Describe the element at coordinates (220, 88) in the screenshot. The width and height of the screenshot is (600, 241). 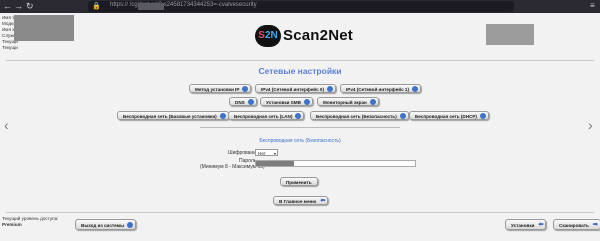
I see `ip-method-button: Метод установки IP` at that location.